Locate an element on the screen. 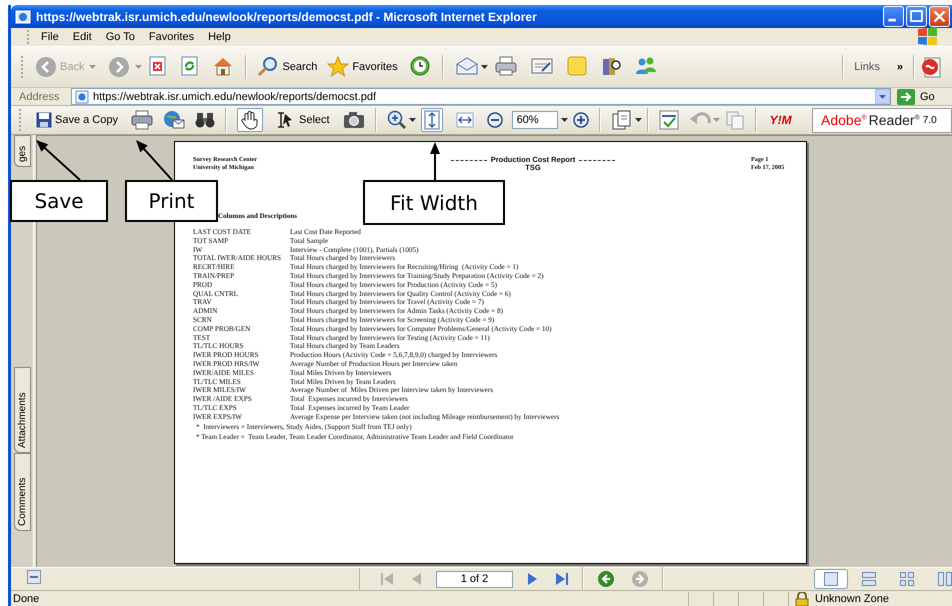 The image size is (952, 606). email-icon is located at coordinates (173, 120).